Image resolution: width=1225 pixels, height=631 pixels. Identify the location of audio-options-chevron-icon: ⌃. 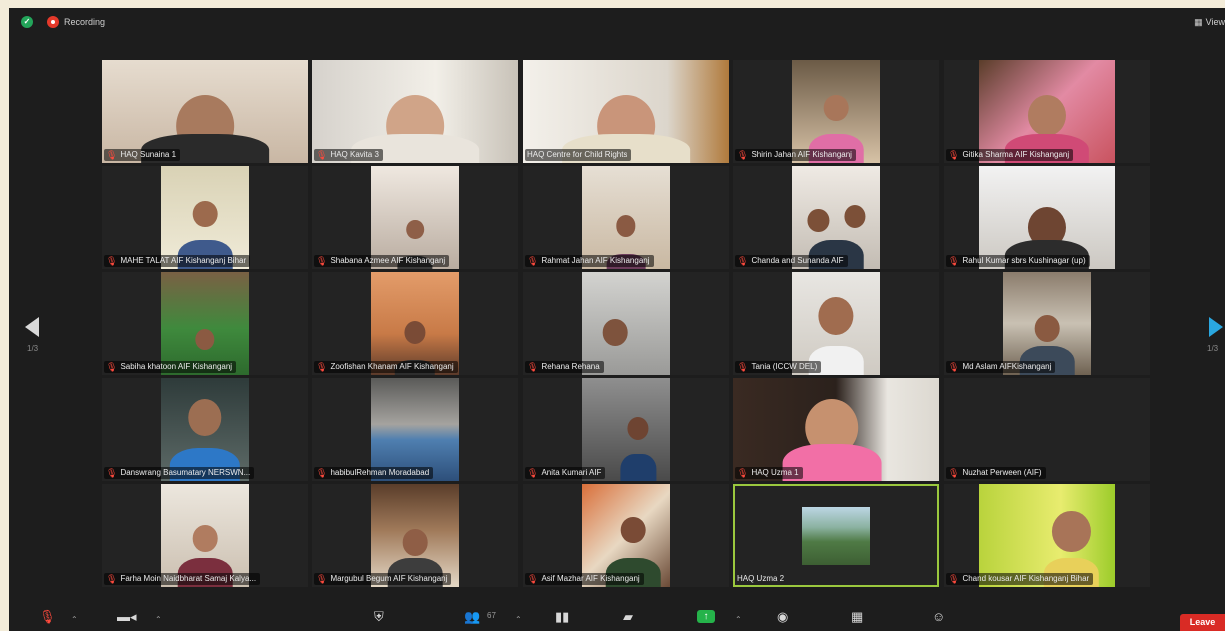
(74, 620).